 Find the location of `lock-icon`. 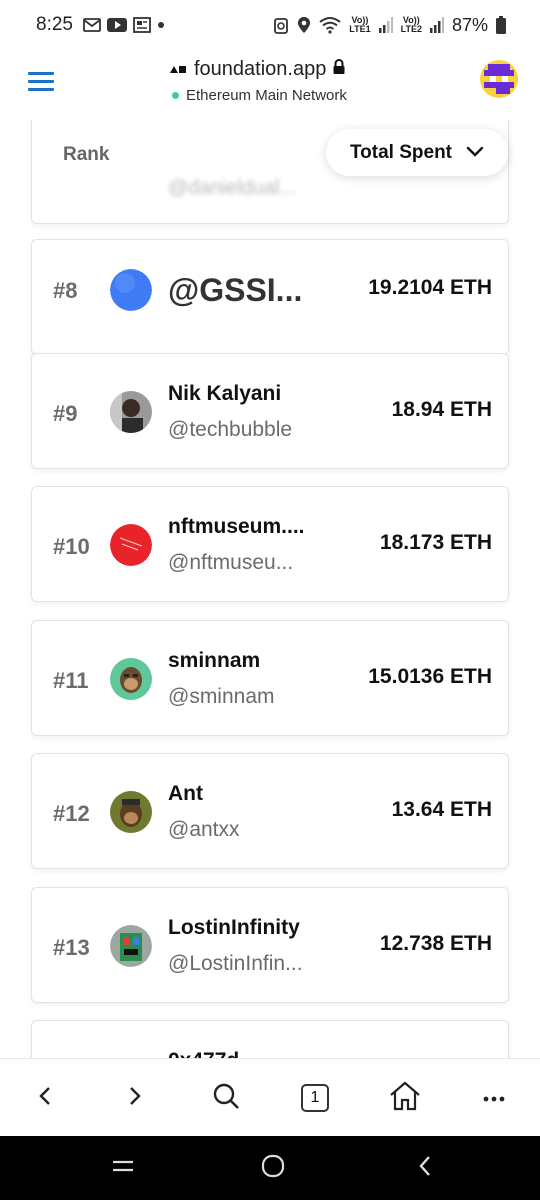

lock-icon is located at coordinates (339, 69).